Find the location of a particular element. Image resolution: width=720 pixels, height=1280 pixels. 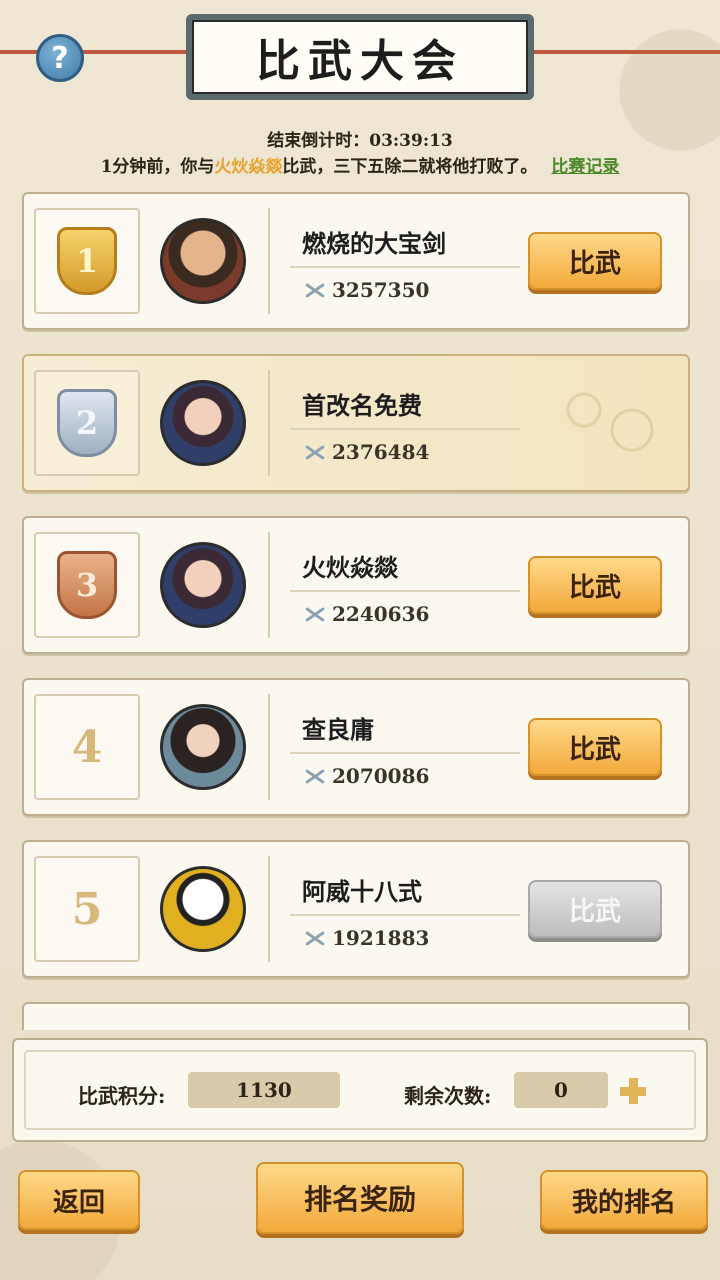

battle-notice: 1分钟前，你与火炏焱燚比武，三下五除二就将他打败了。 比赛记录 is located at coordinates (360, 164).